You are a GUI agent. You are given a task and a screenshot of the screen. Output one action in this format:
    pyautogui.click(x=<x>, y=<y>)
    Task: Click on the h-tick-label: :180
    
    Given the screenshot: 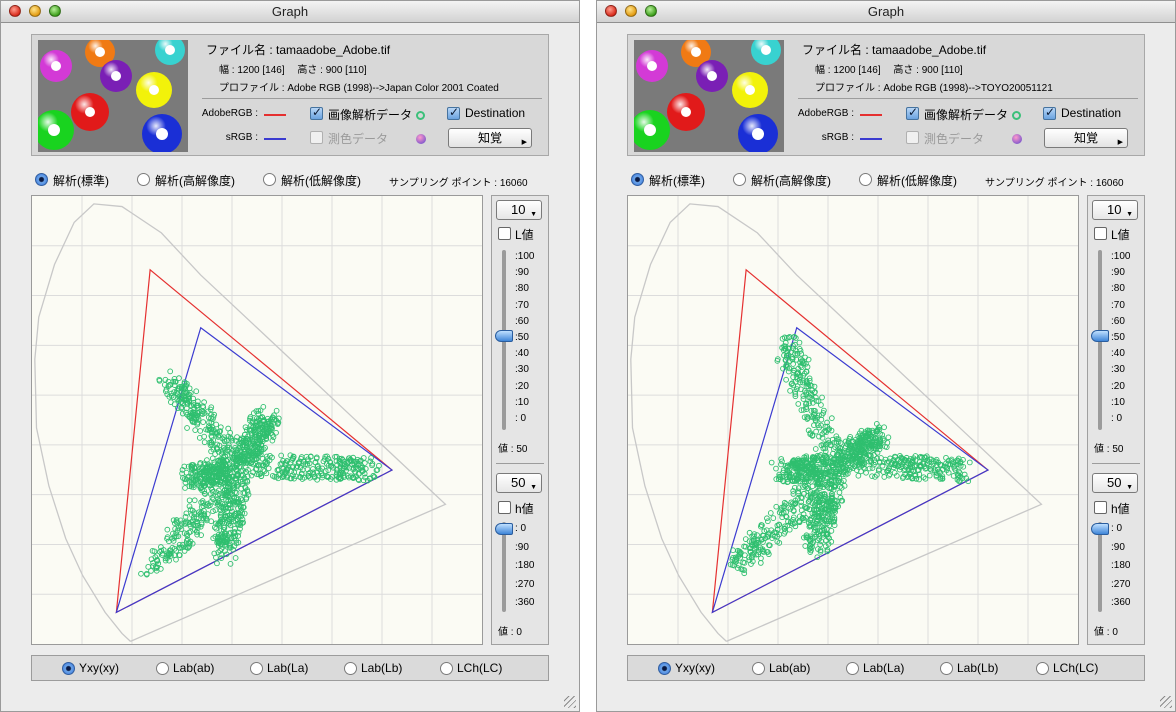 What is the action you would take?
    pyautogui.click(x=525, y=565)
    